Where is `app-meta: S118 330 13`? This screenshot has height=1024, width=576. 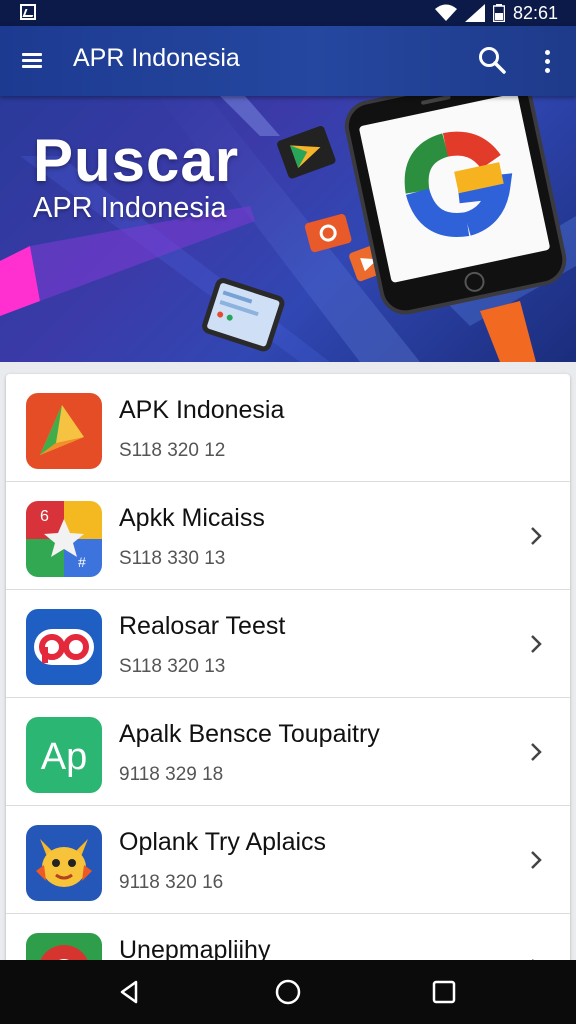 app-meta: S118 330 13 is located at coordinates (172, 558).